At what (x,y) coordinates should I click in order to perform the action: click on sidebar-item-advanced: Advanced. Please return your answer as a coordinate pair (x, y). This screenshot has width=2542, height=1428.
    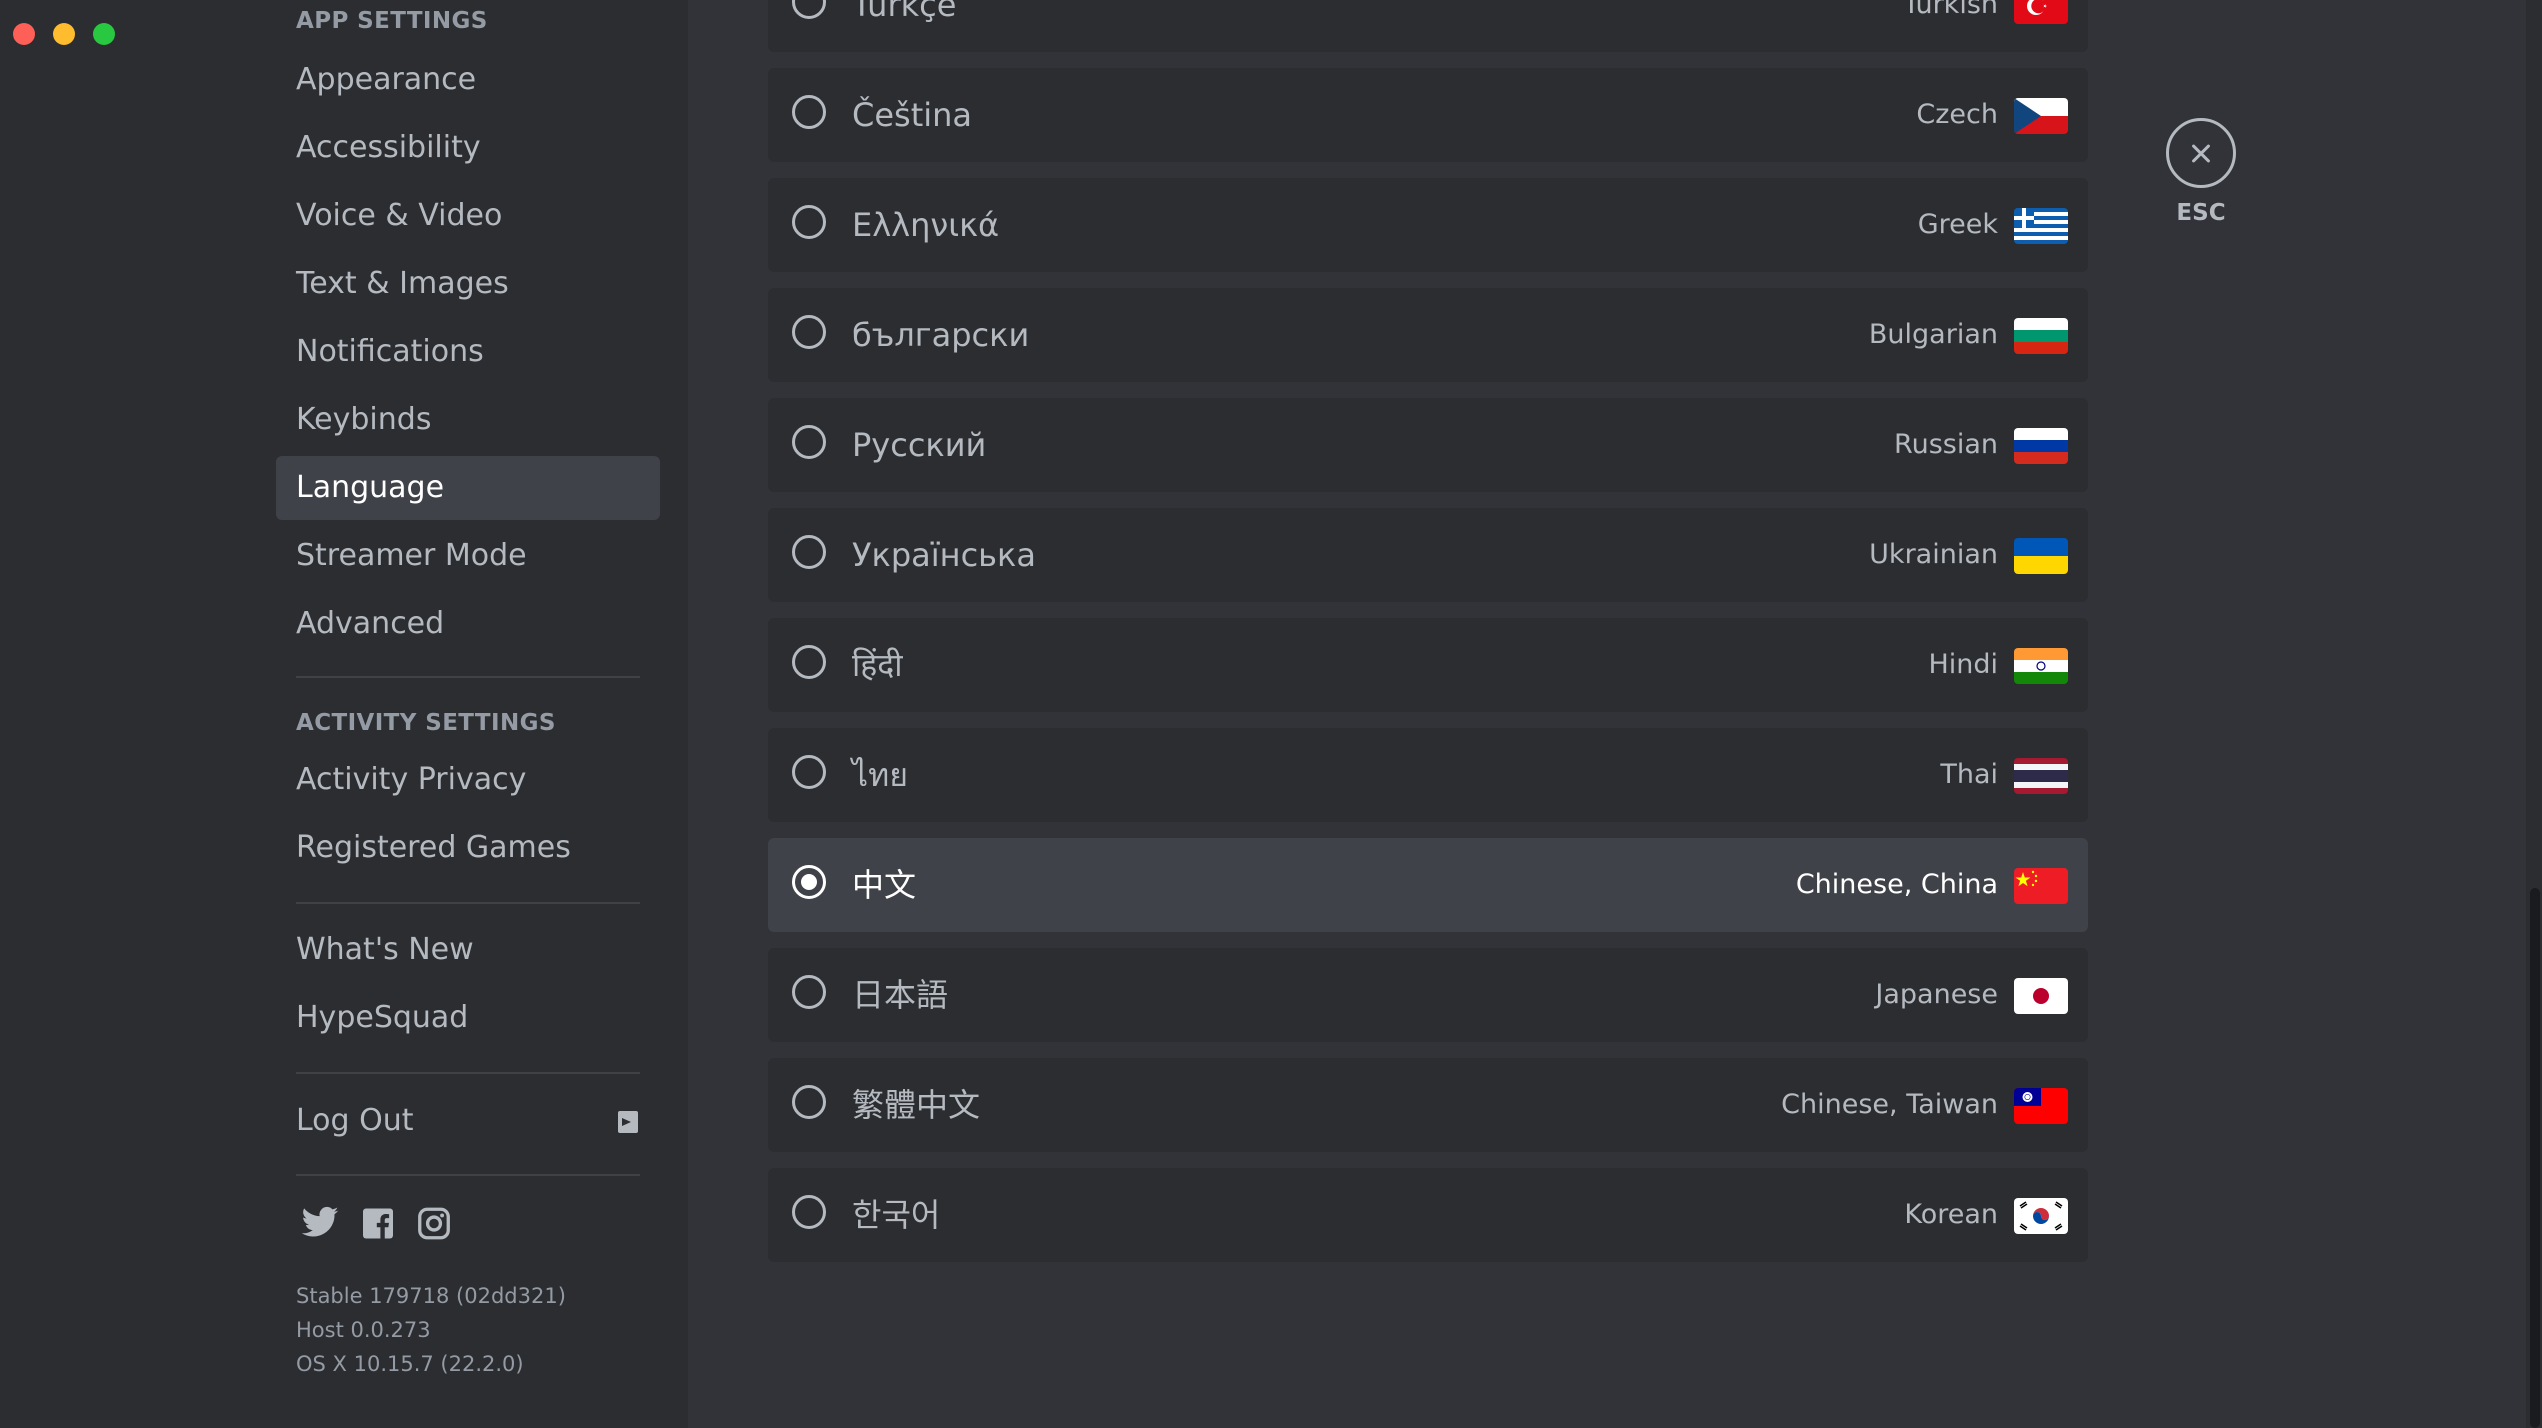
    Looking at the image, I should click on (468, 624).